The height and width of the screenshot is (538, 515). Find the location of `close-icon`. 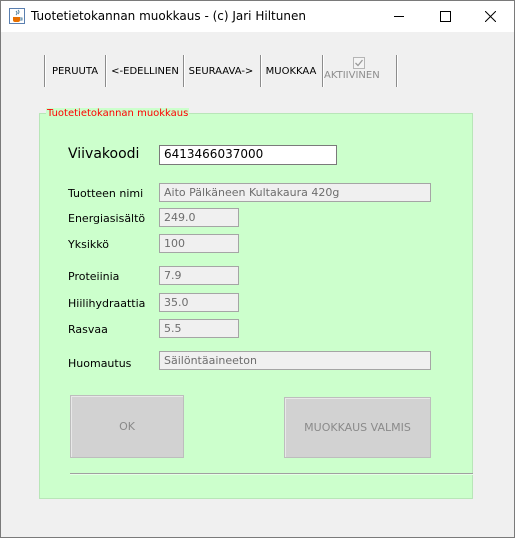

close-icon is located at coordinates (490, 16).